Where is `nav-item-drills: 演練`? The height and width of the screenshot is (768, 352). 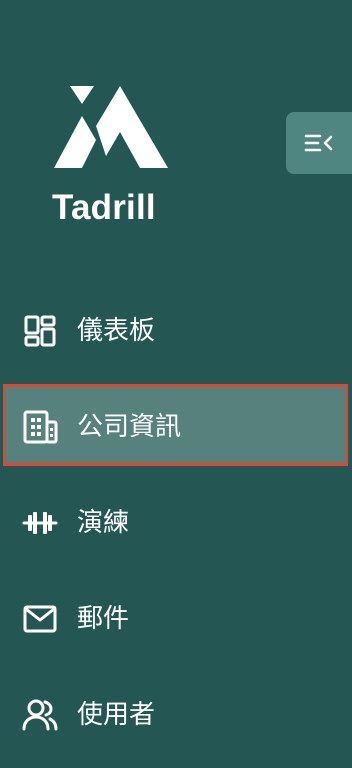 nav-item-drills: 演練 is located at coordinates (176, 523).